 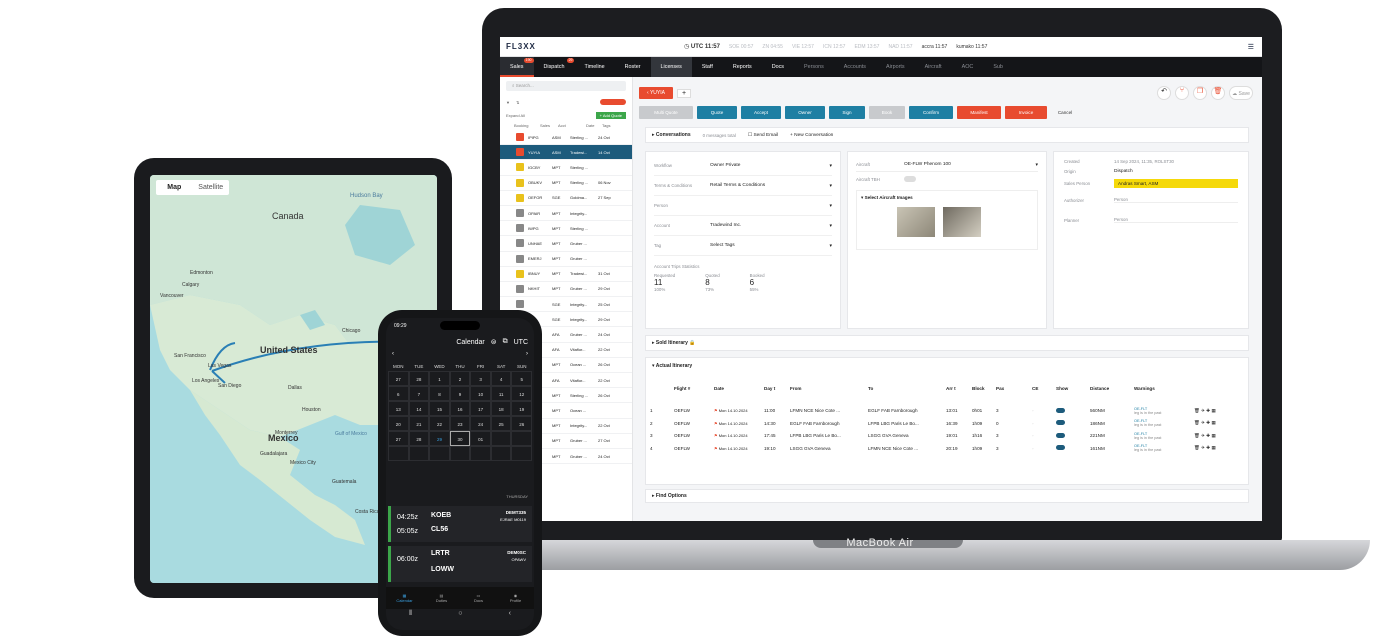 I want to click on add-quote-button: + Add Quote, so click(x=610, y=115).